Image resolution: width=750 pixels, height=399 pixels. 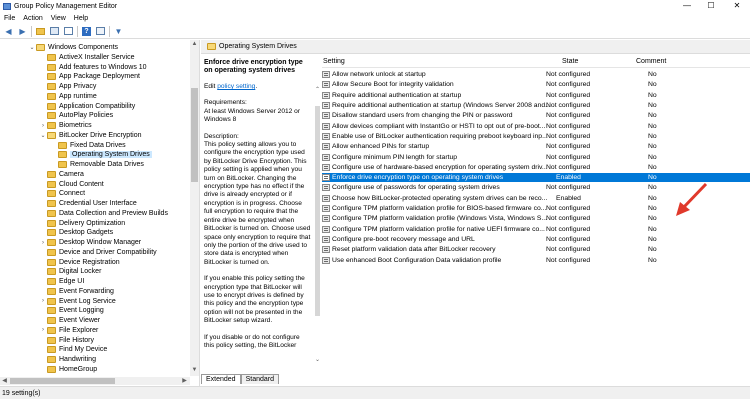 I want to click on forward-icon: ▶, so click(x=22, y=31).